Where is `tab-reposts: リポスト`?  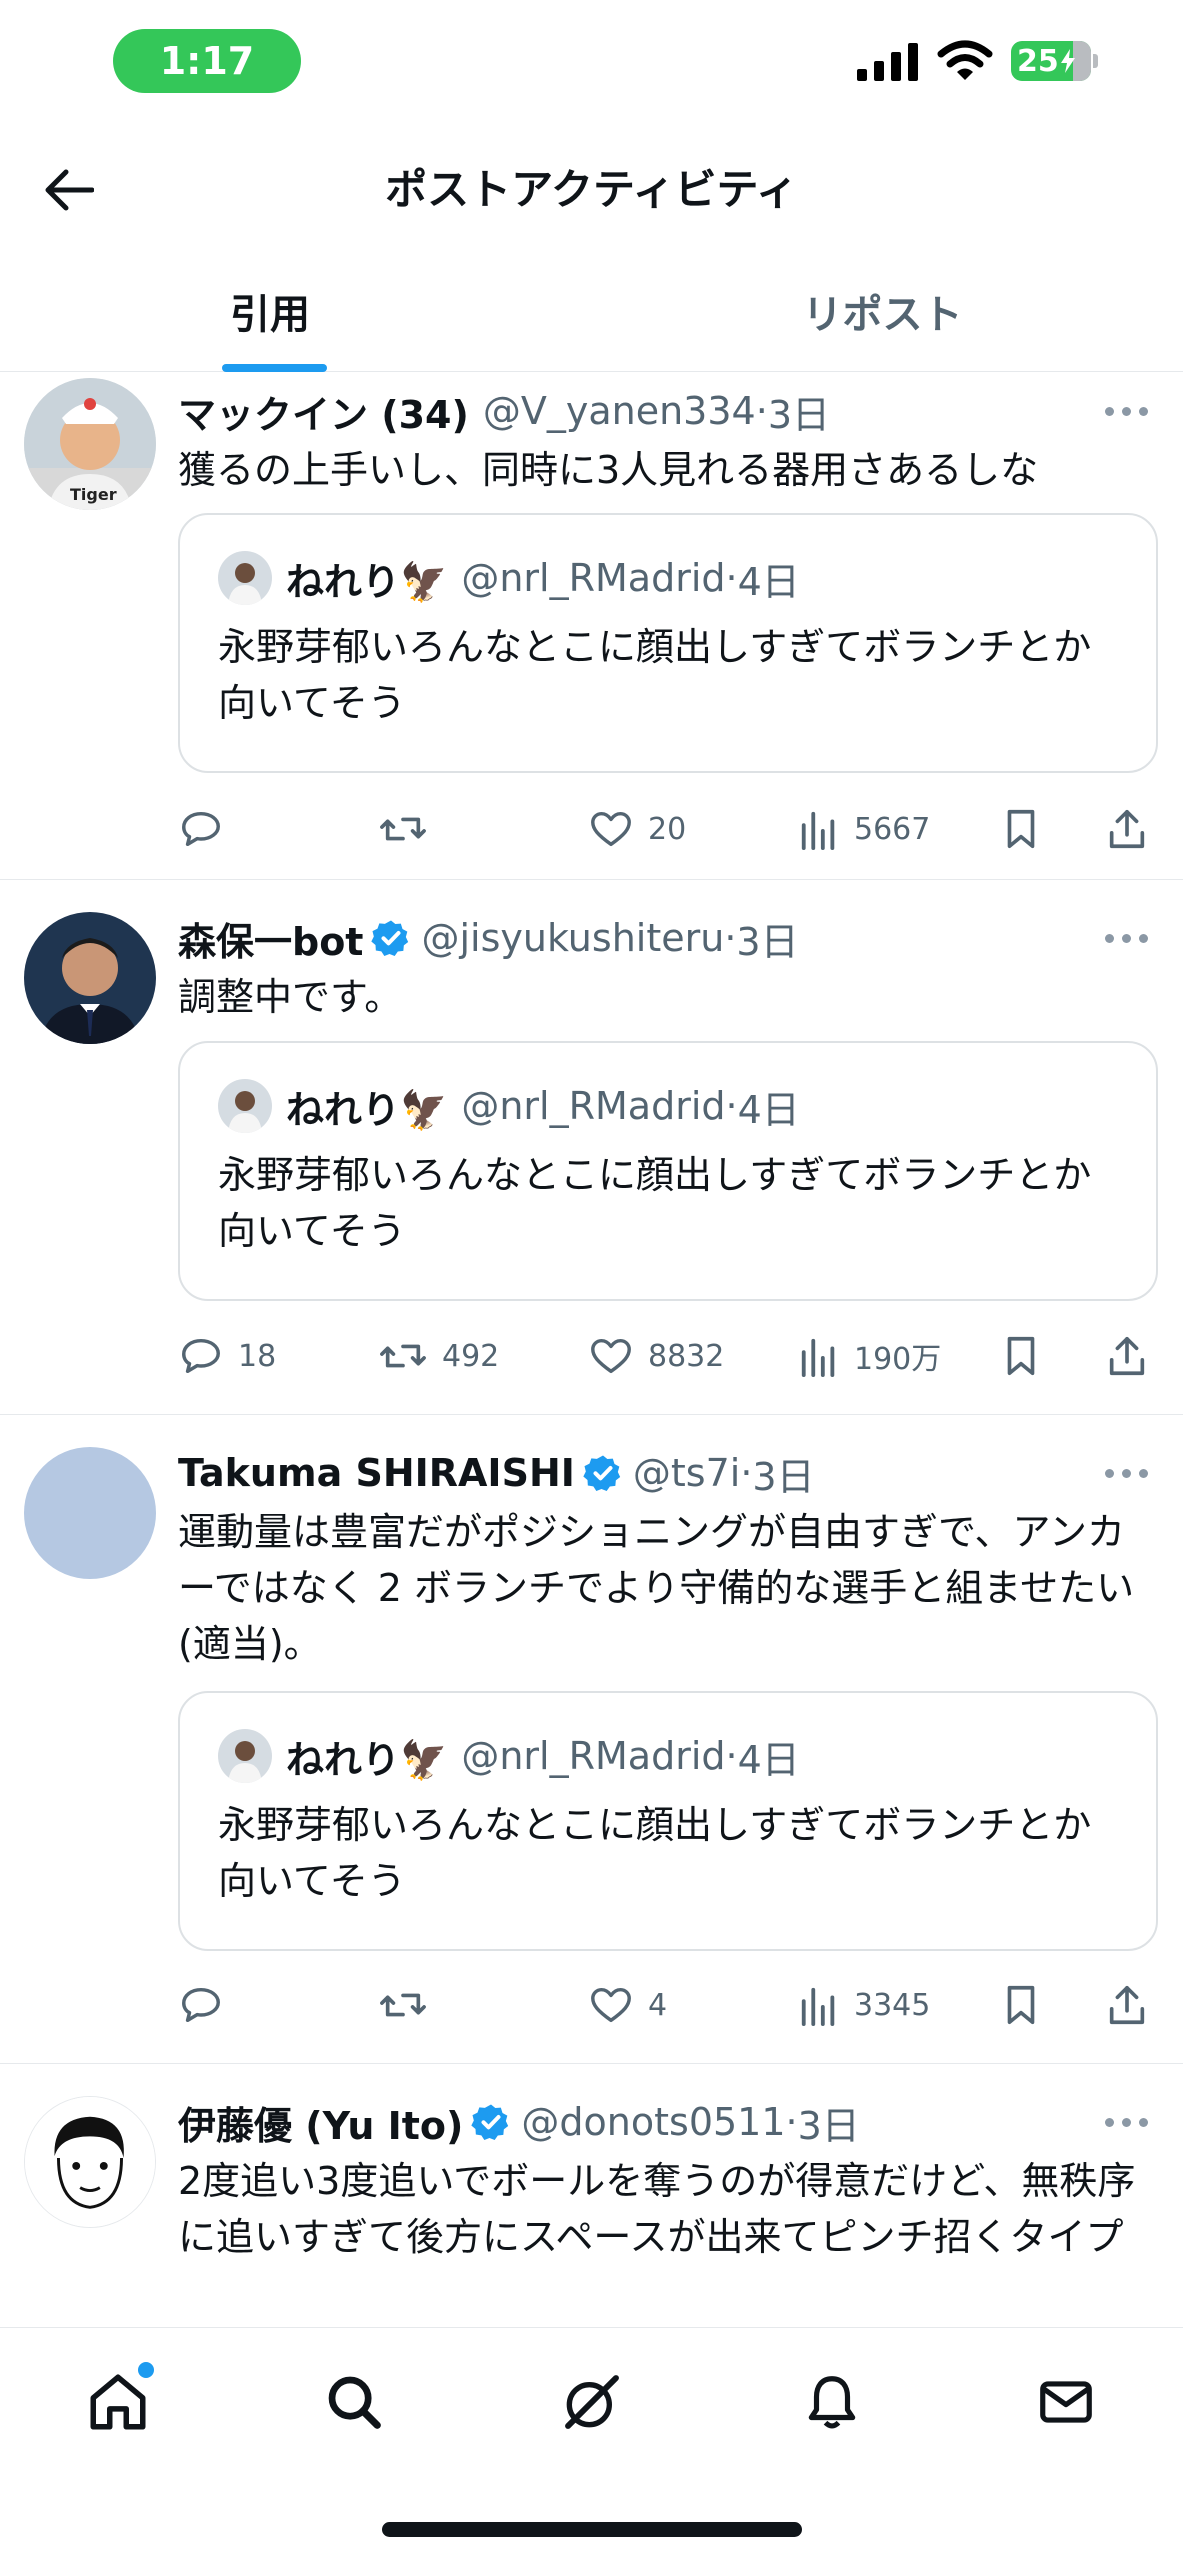 tab-reposts: リポスト is located at coordinates (897, 310).